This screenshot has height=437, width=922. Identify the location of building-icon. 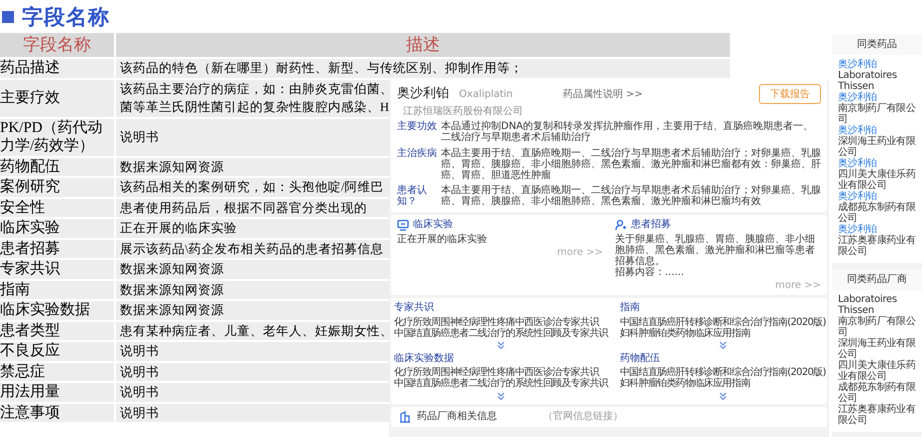
(405, 416).